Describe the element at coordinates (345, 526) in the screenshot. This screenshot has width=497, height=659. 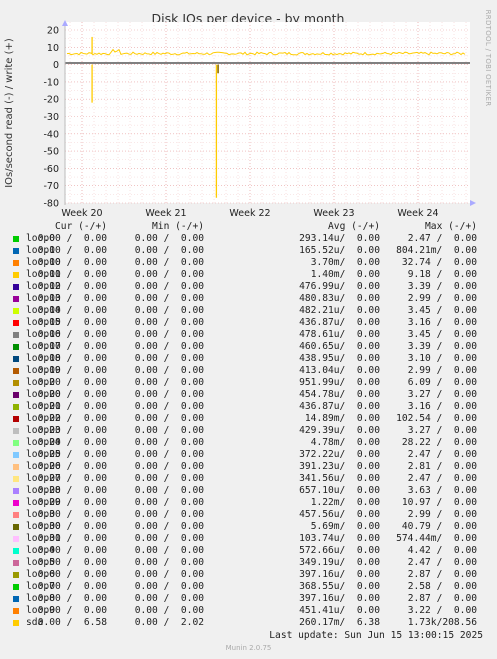
I see `legend-avg: 5.69m/ 0.00` at that location.